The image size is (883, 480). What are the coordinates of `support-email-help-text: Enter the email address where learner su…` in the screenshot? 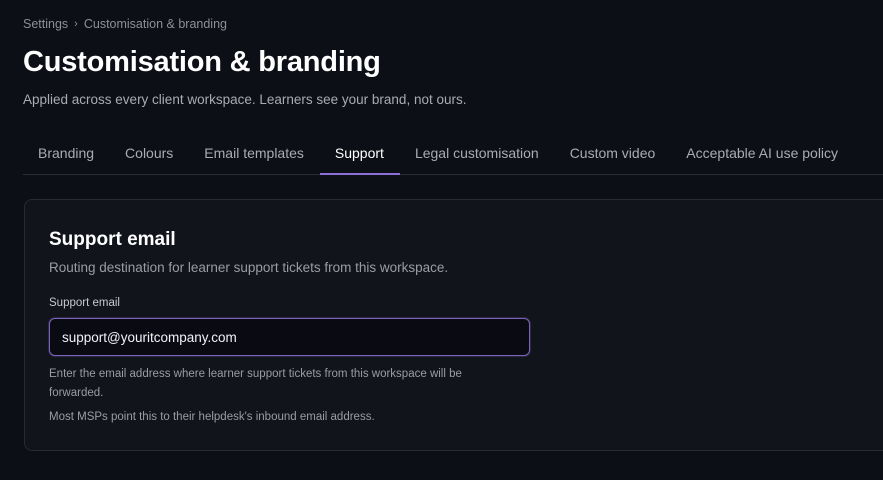 It's located at (255, 383).